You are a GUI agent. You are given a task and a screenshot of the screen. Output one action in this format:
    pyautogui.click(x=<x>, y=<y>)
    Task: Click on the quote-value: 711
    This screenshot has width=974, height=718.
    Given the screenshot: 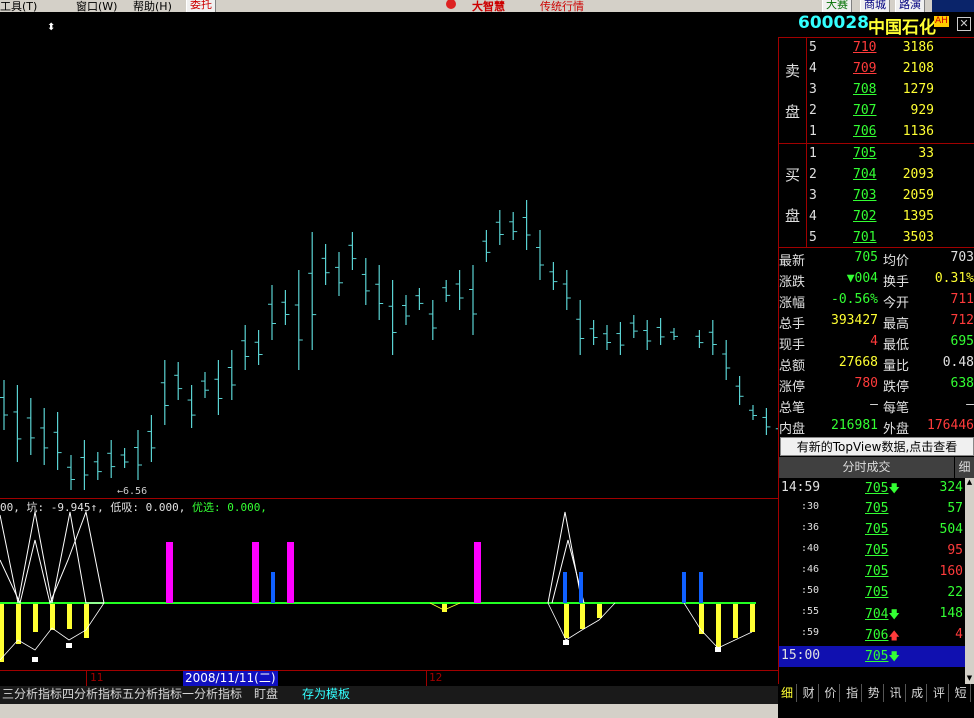 What is the action you would take?
    pyautogui.click(x=962, y=299)
    